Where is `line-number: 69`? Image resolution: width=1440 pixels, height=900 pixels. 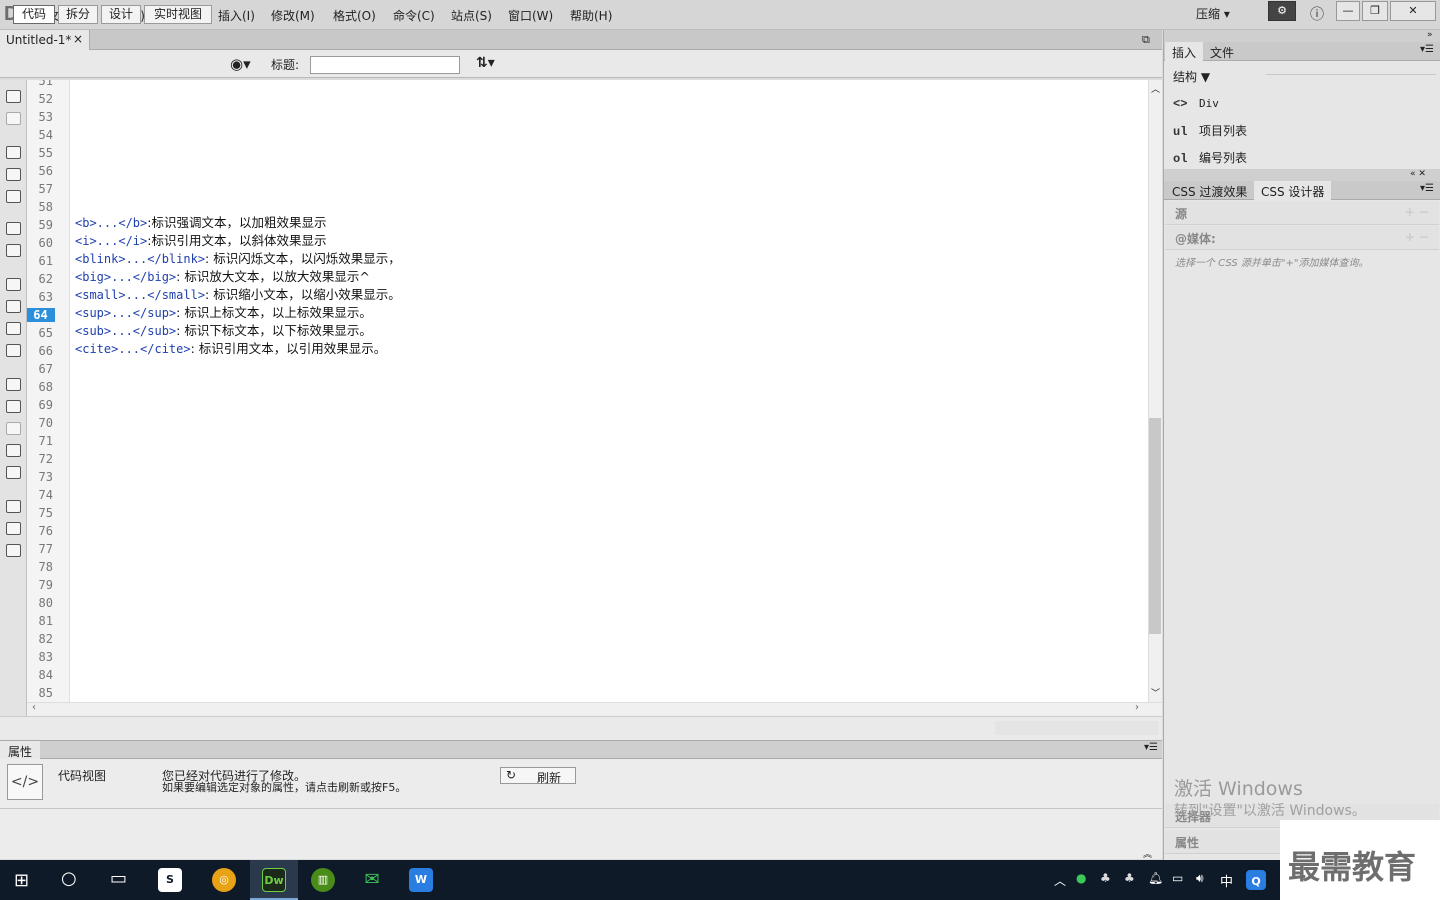 line-number: 69 is located at coordinates (45, 405).